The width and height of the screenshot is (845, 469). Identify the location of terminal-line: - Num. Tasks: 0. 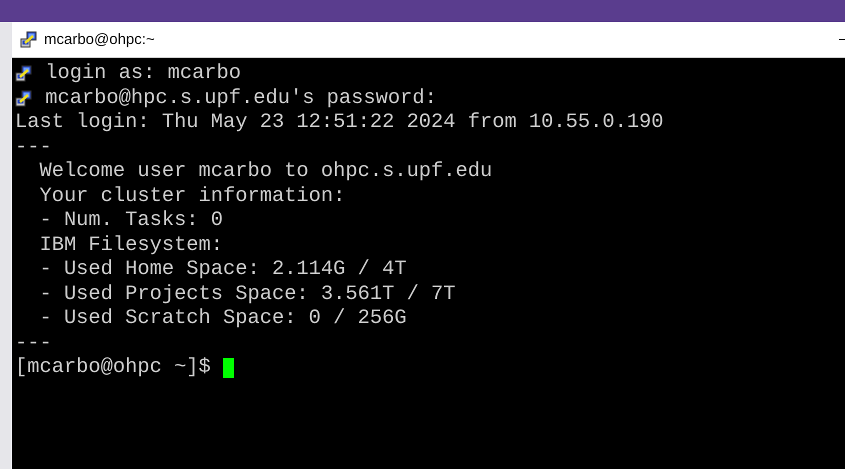
(131, 221).